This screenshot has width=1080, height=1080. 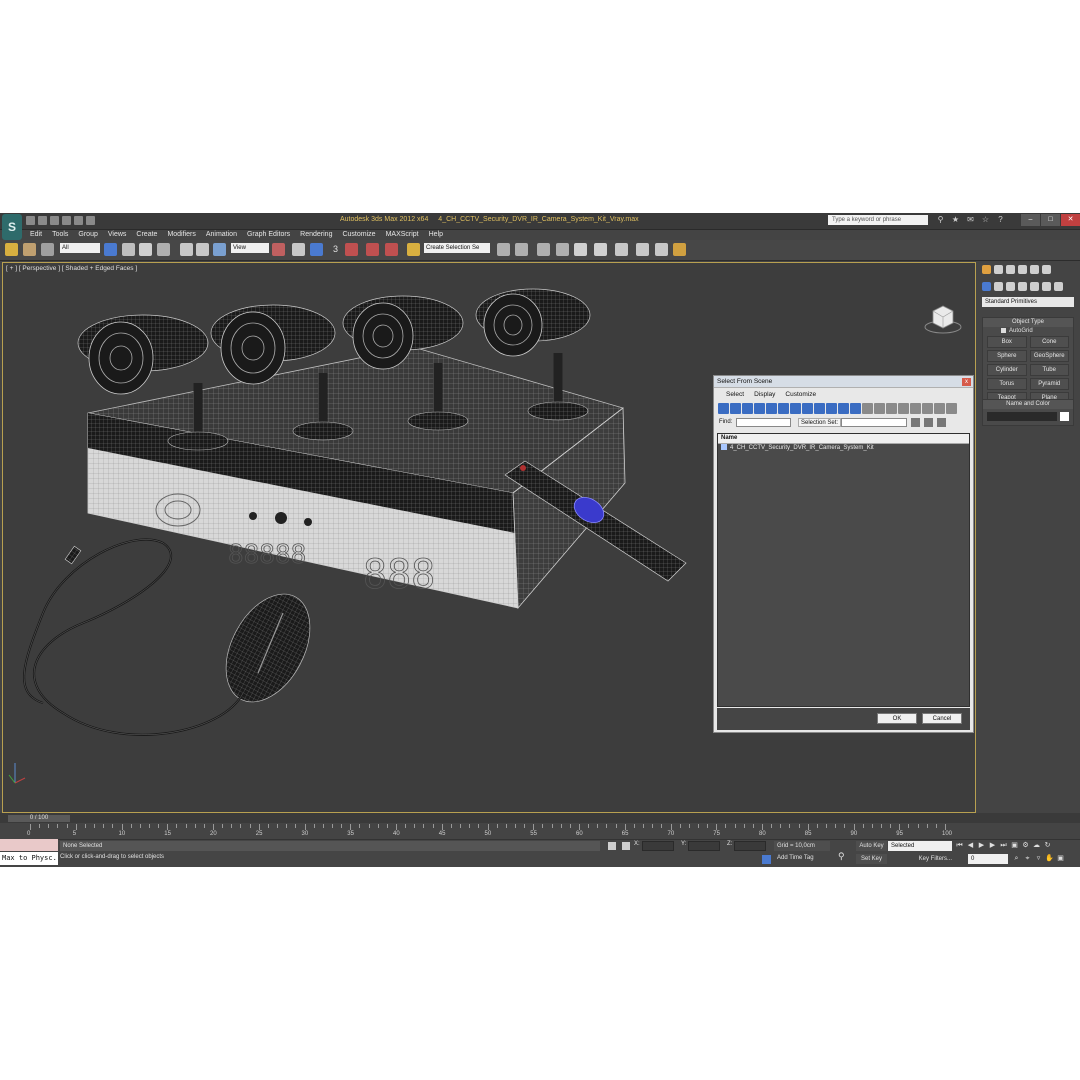 What do you see at coordinates (986, 286) in the screenshot?
I see `geometry-icon` at bounding box center [986, 286].